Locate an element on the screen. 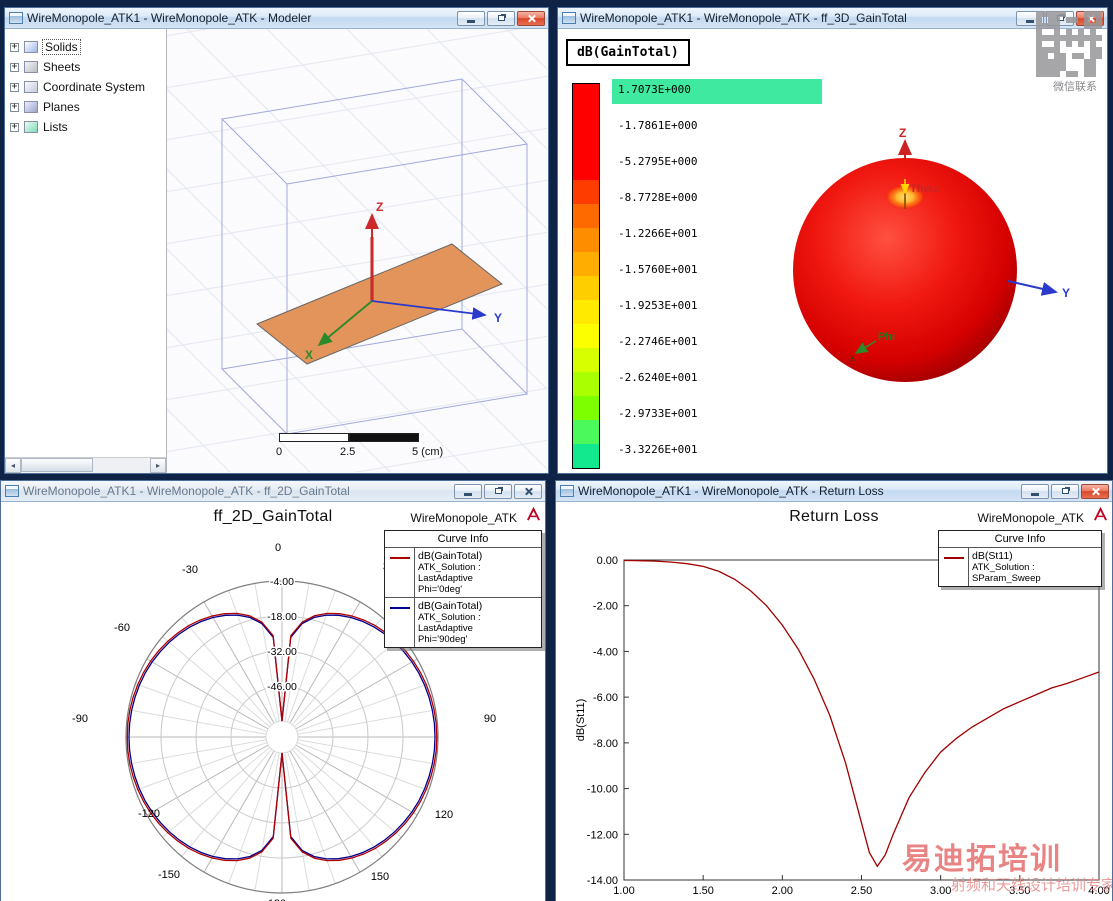  tree-item-label: Solids is located at coordinates (61, 47).